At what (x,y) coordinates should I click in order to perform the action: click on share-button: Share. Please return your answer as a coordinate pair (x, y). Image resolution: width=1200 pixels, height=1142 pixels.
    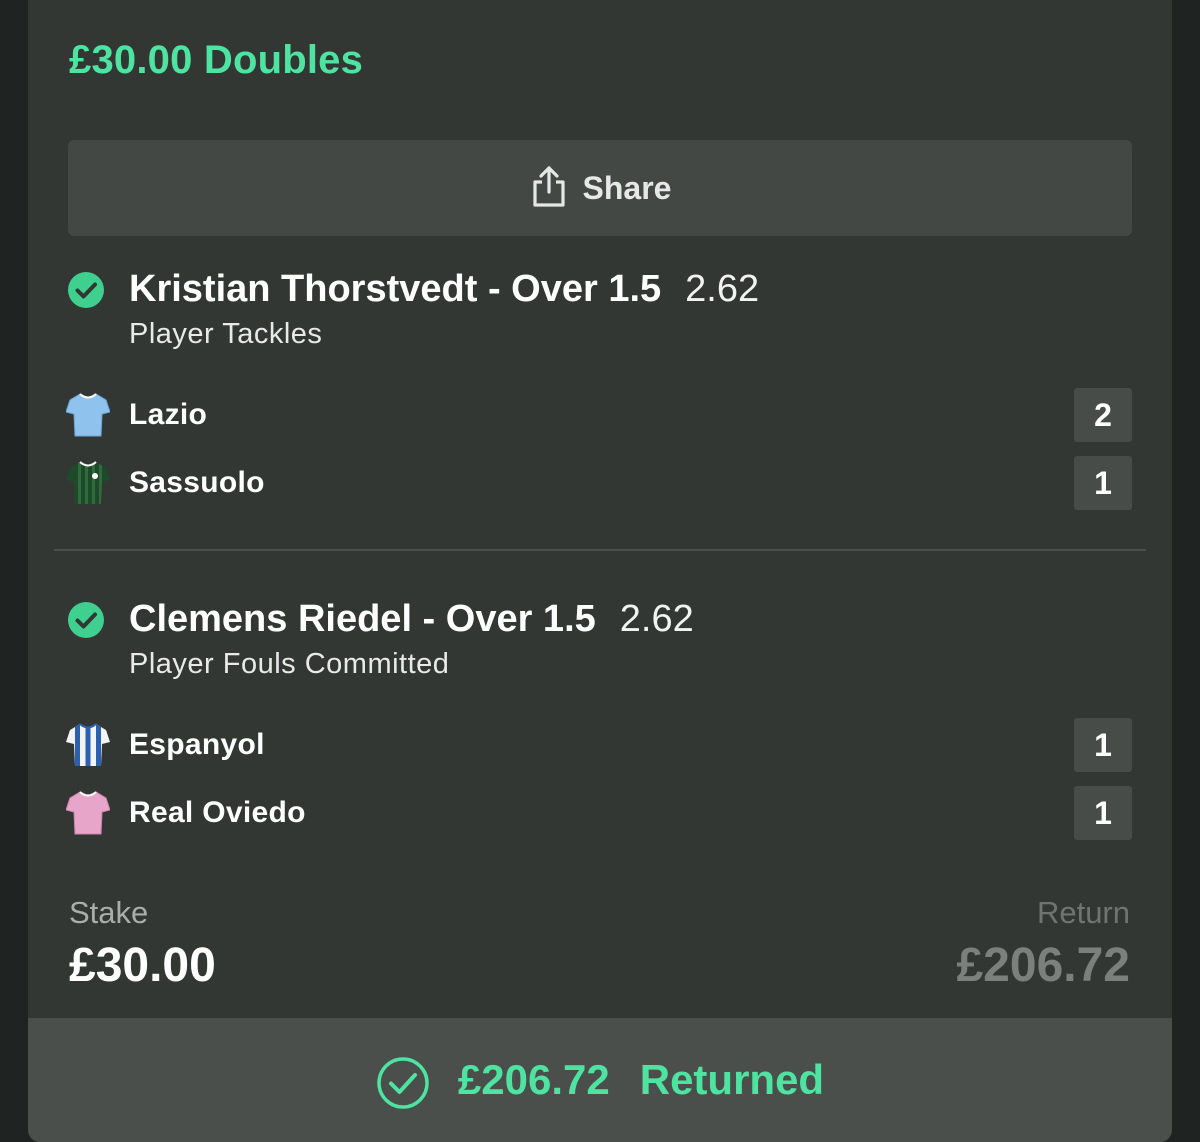
    Looking at the image, I should click on (600, 188).